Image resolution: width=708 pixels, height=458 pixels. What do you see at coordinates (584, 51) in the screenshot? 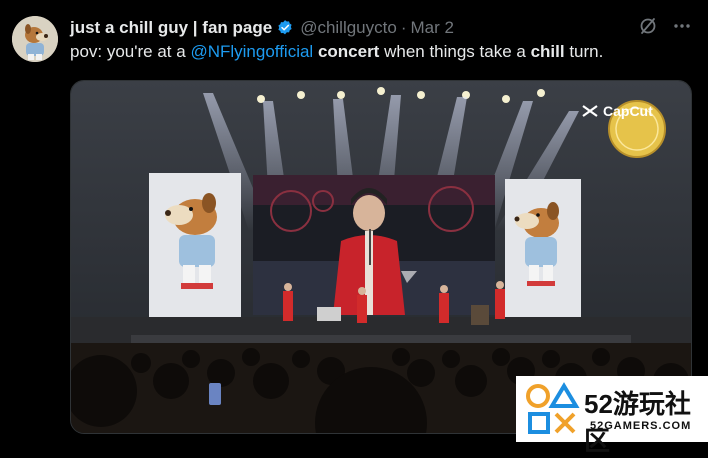
I see `text-part: turn.` at bounding box center [584, 51].